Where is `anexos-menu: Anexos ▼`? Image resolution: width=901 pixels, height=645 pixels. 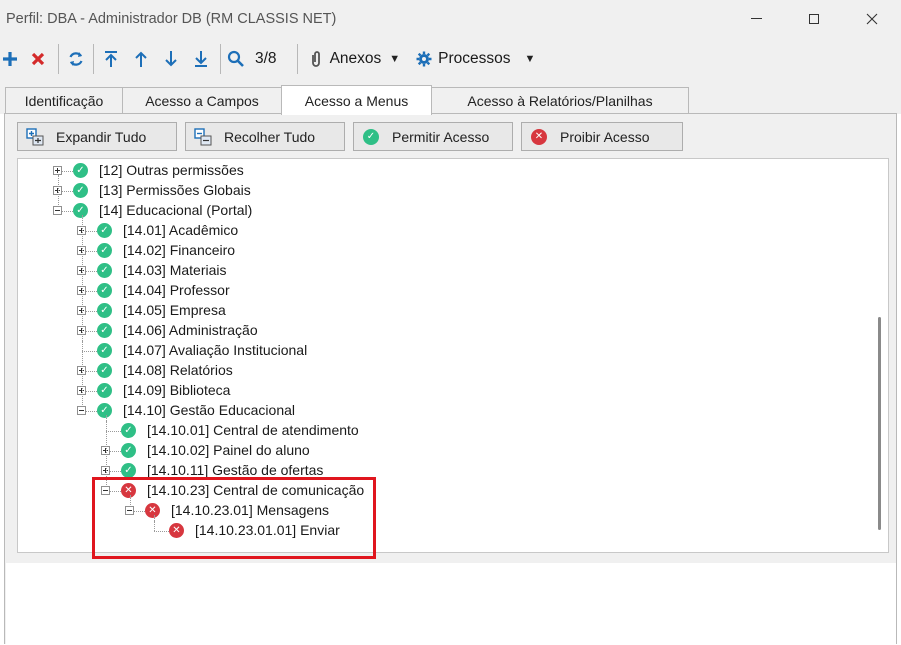 anexos-menu: Anexos ▼ is located at coordinates (355, 59).